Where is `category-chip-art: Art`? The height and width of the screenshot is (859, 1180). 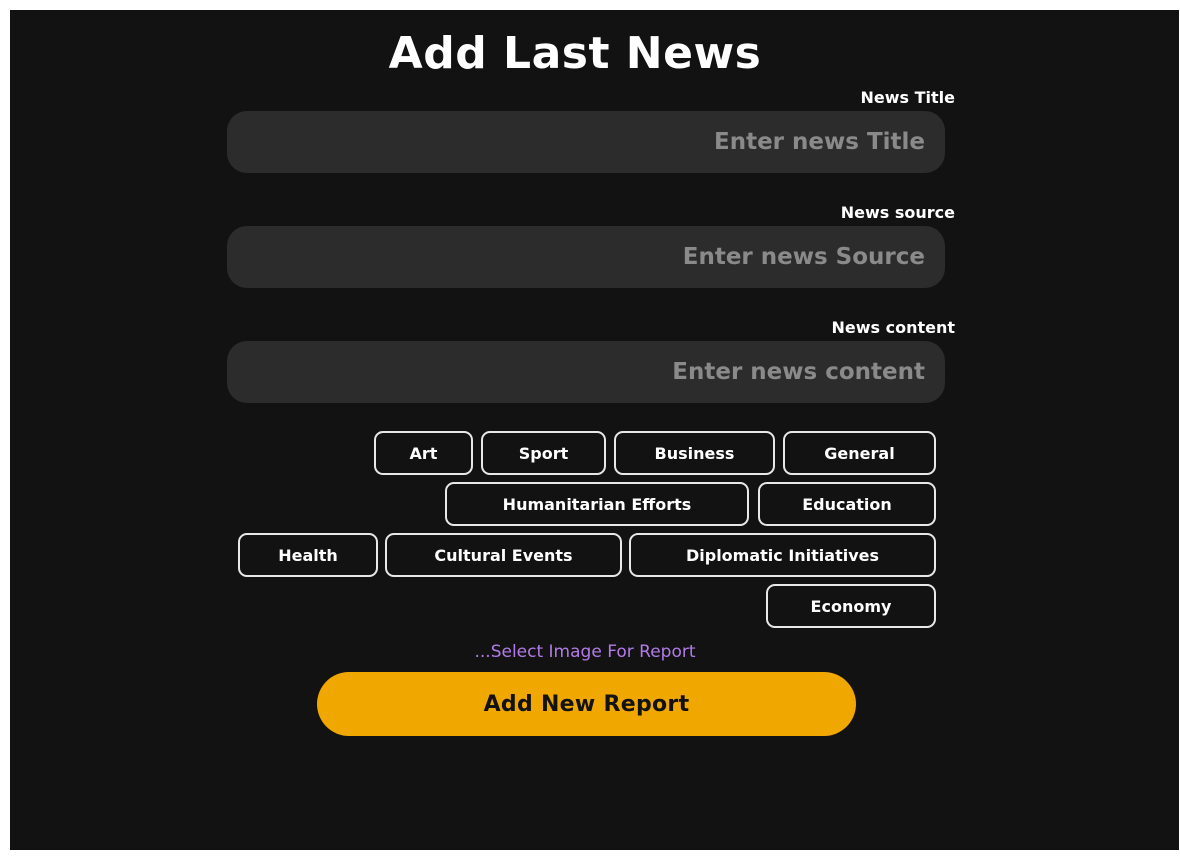 category-chip-art: Art is located at coordinates (423, 453).